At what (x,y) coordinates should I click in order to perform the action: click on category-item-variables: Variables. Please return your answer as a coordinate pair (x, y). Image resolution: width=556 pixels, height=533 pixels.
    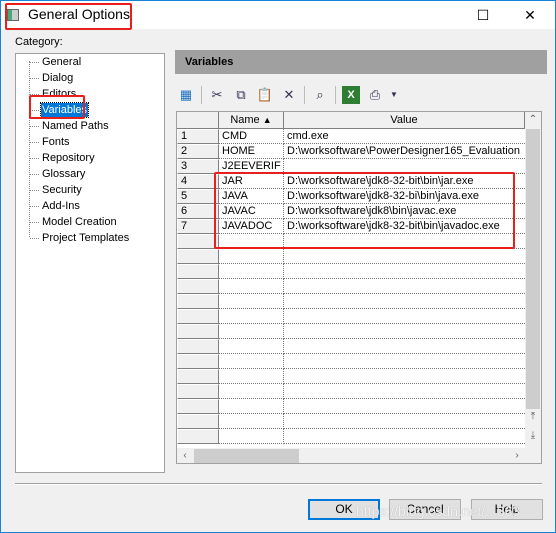
    Looking at the image, I should click on (59, 110).